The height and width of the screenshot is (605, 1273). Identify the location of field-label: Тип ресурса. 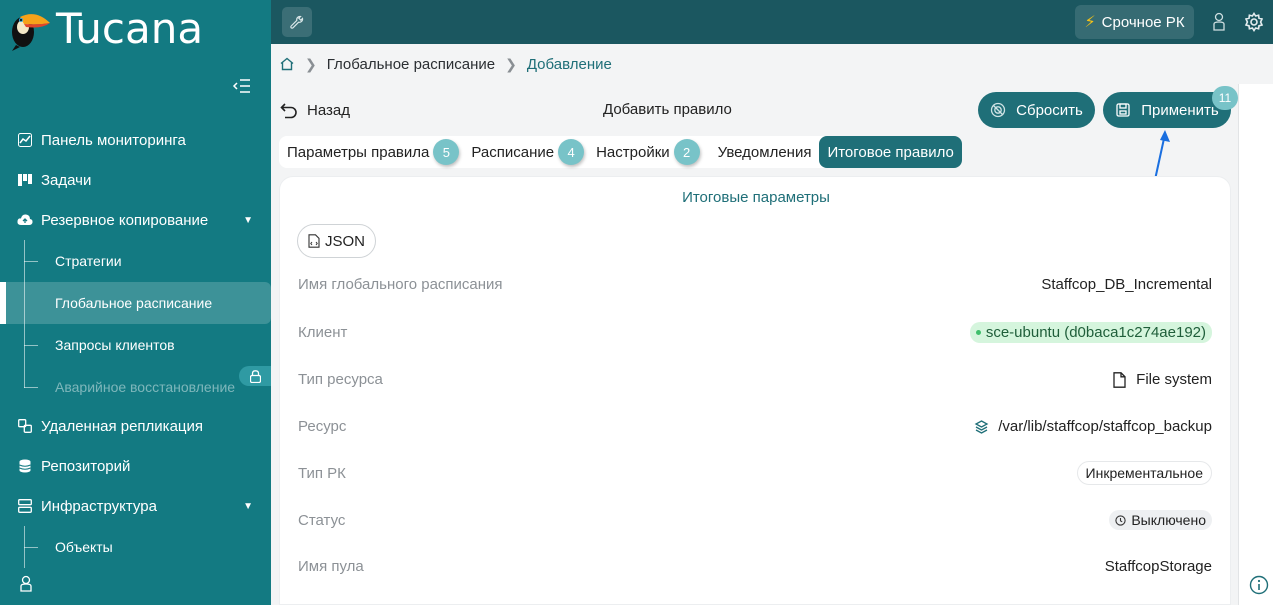
(340, 379).